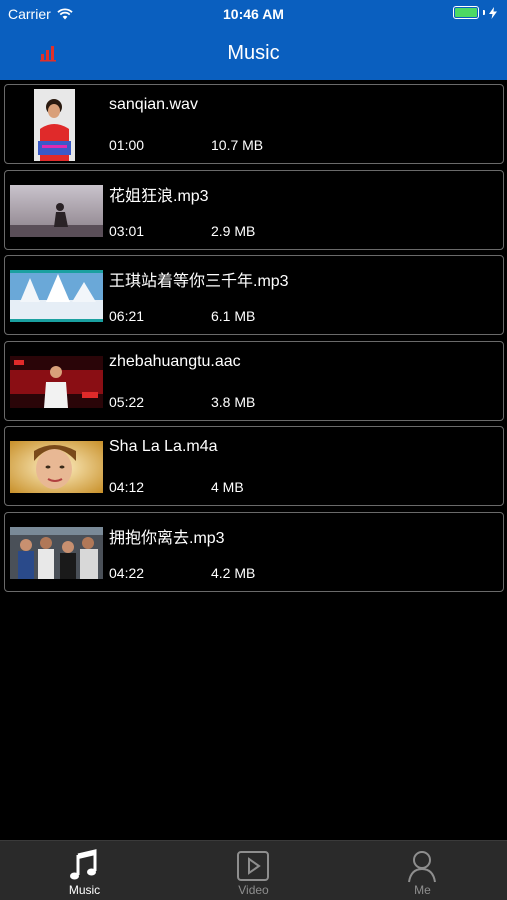 Image resolution: width=507 pixels, height=900 pixels. What do you see at coordinates (253, 866) in the screenshot?
I see `play-icon` at bounding box center [253, 866].